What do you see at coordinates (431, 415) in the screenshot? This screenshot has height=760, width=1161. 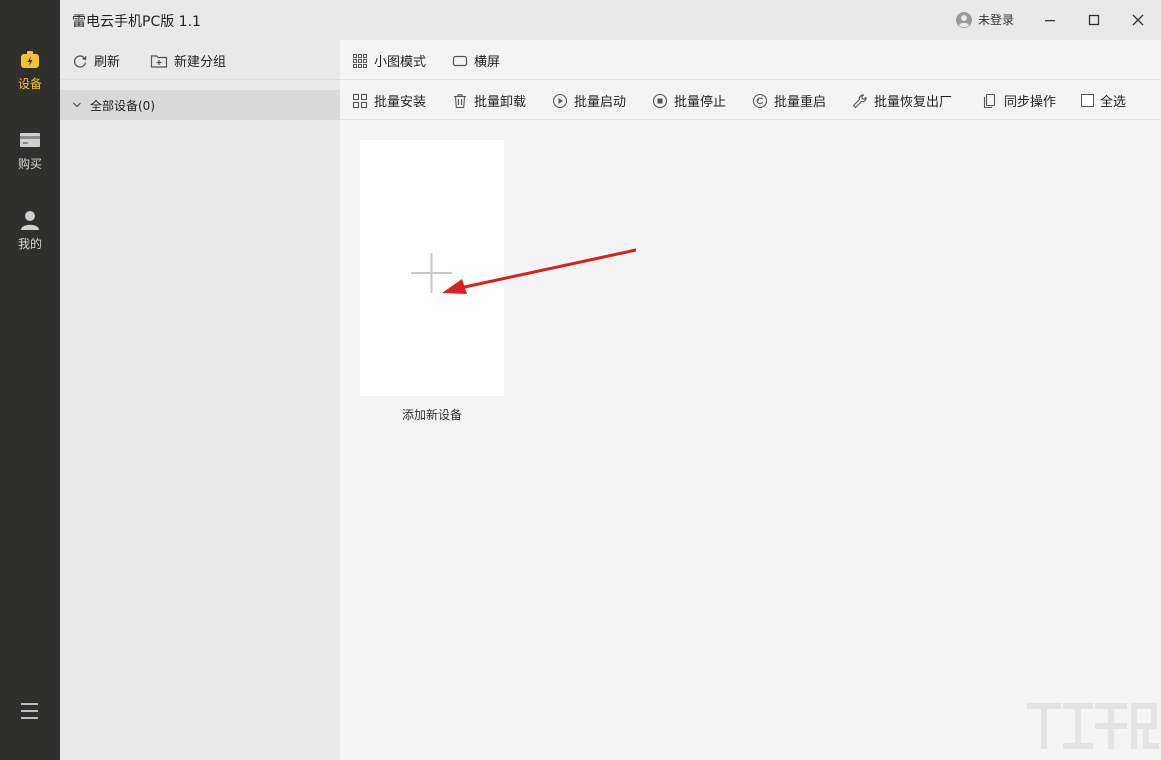 I see `add-device-label: 添加新设备` at bounding box center [431, 415].